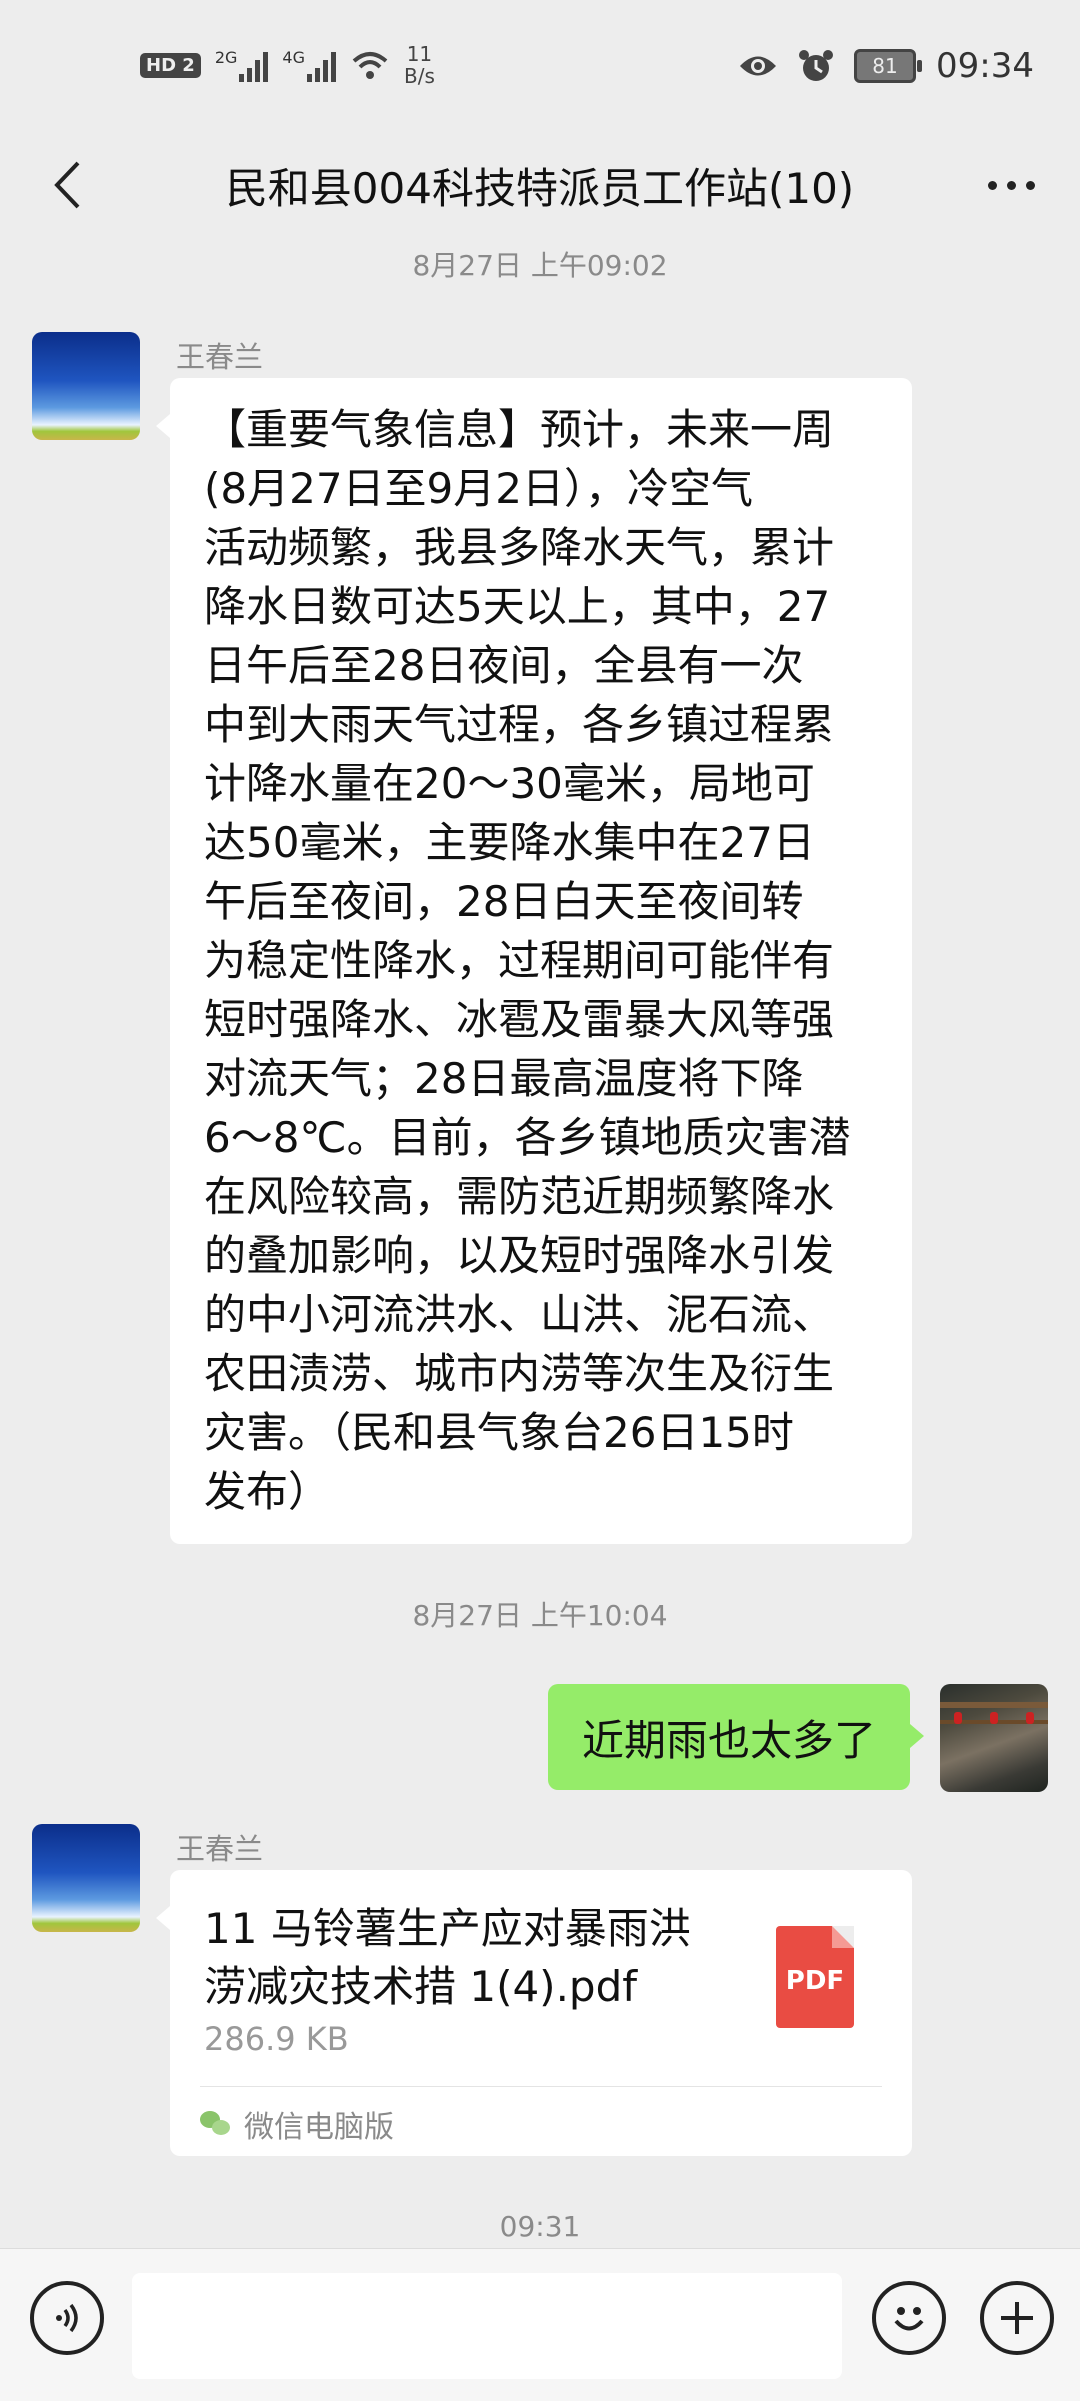  Describe the element at coordinates (319, 2127) in the screenshot. I see `file-source-label: 微信电脑版` at that location.